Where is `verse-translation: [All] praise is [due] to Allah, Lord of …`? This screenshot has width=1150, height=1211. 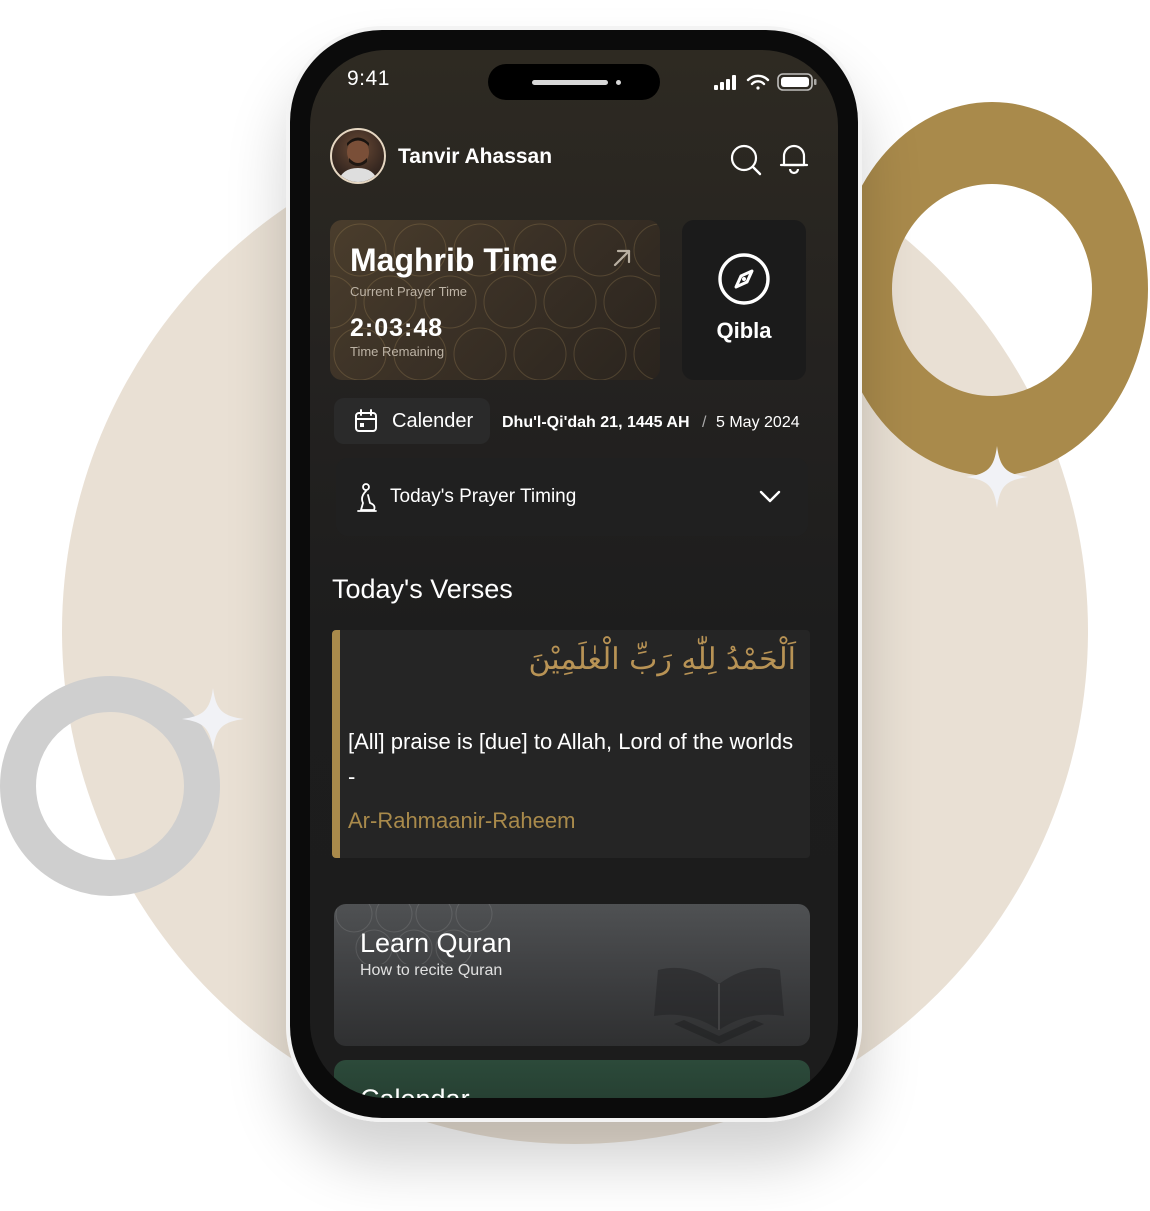
verse-translation: [All] praise is [due] to Allah, Lord of … is located at coordinates (571, 759).